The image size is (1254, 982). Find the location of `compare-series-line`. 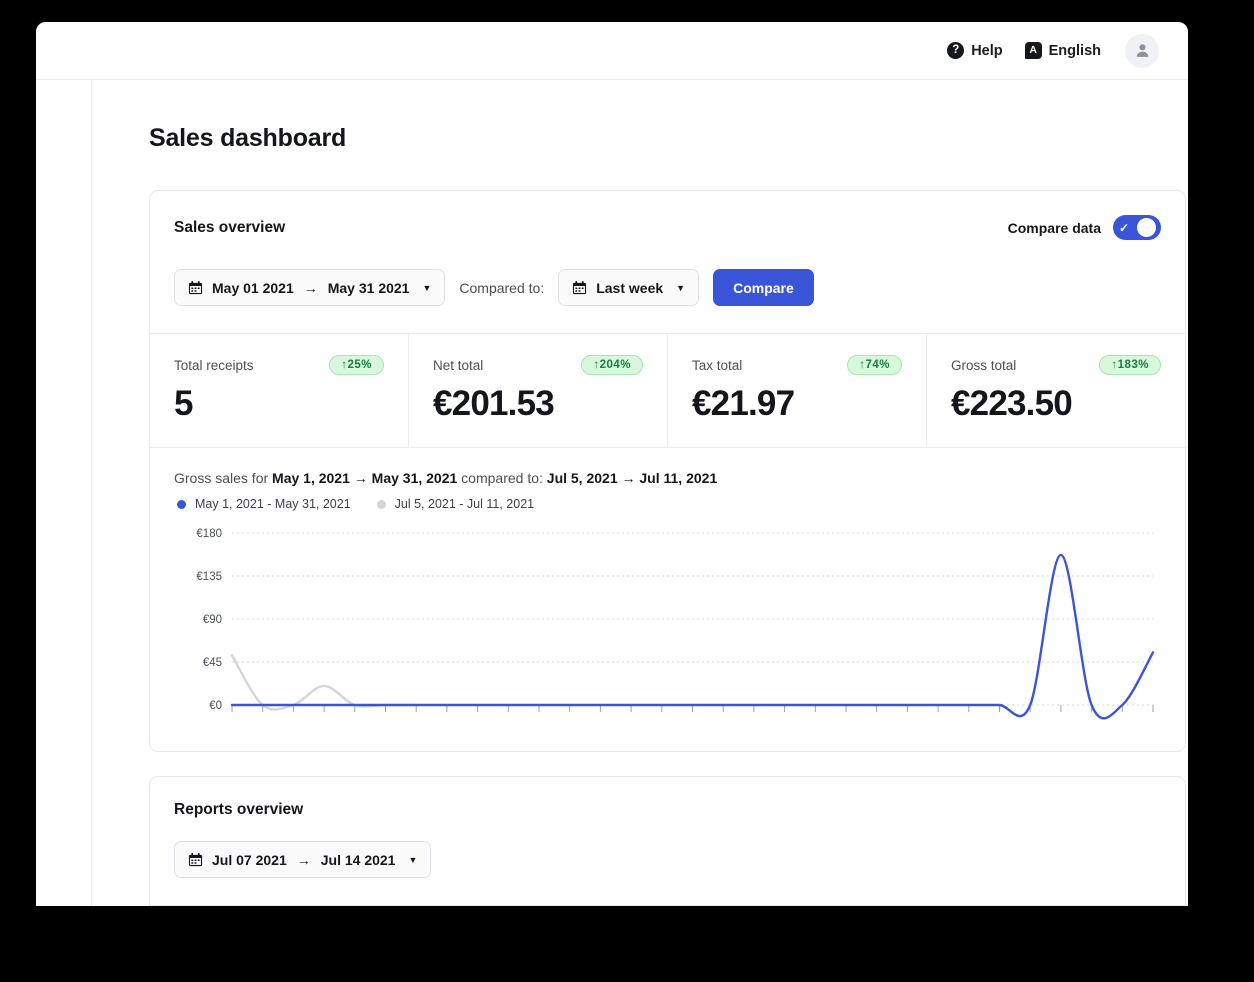

compare-series-line is located at coordinates (324, 682).